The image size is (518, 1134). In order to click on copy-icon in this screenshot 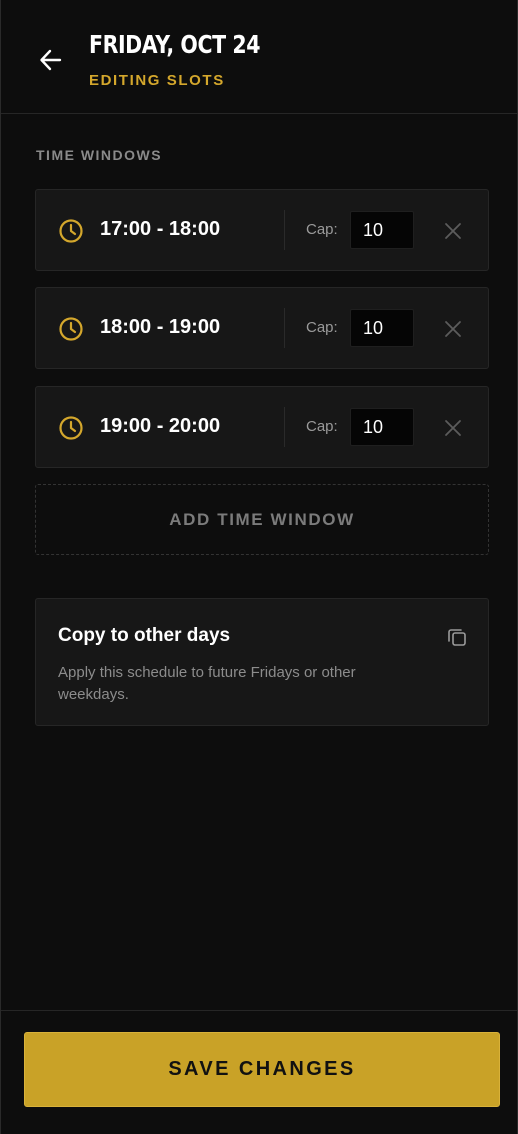, I will do `click(457, 637)`.